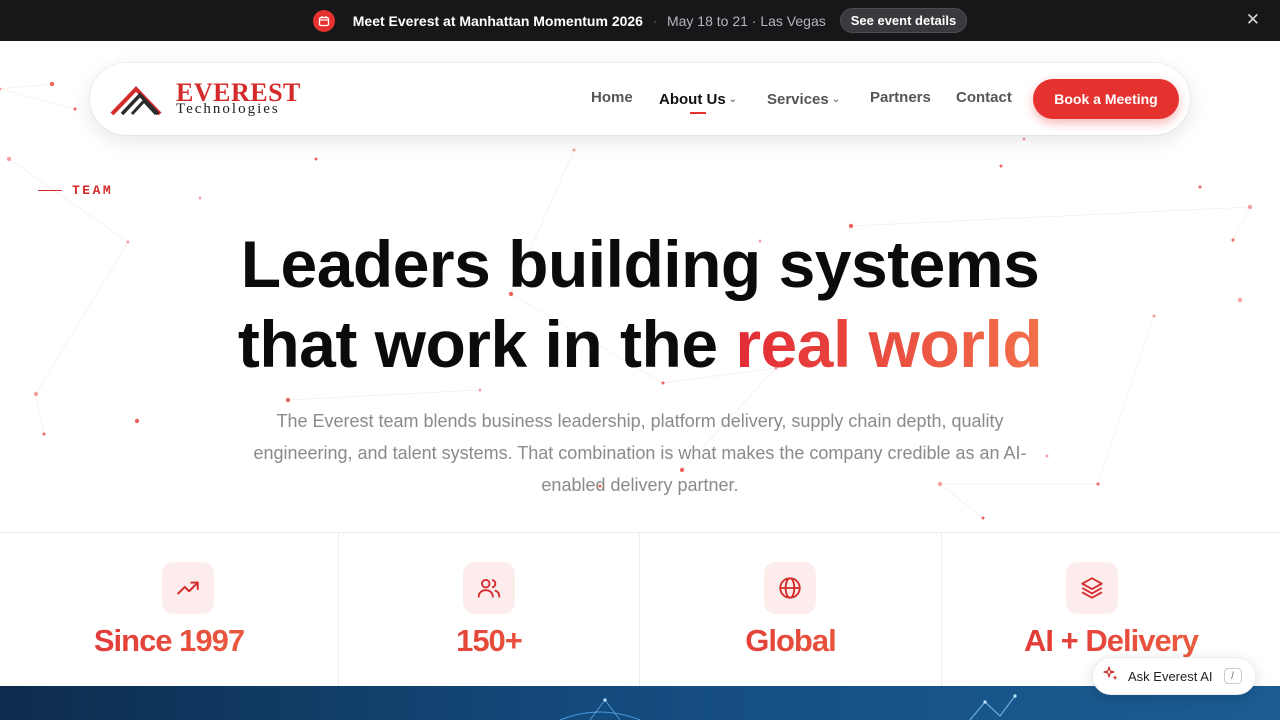  What do you see at coordinates (746, 20) in the screenshot?
I see `announcement-details: May 18 to 21 · Las Vegas` at bounding box center [746, 20].